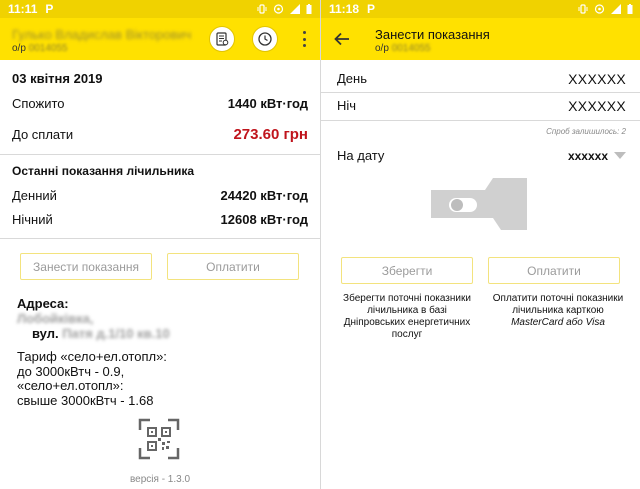  I want to click on street-value: Патя д.1/10 кв.10, so click(116, 333).